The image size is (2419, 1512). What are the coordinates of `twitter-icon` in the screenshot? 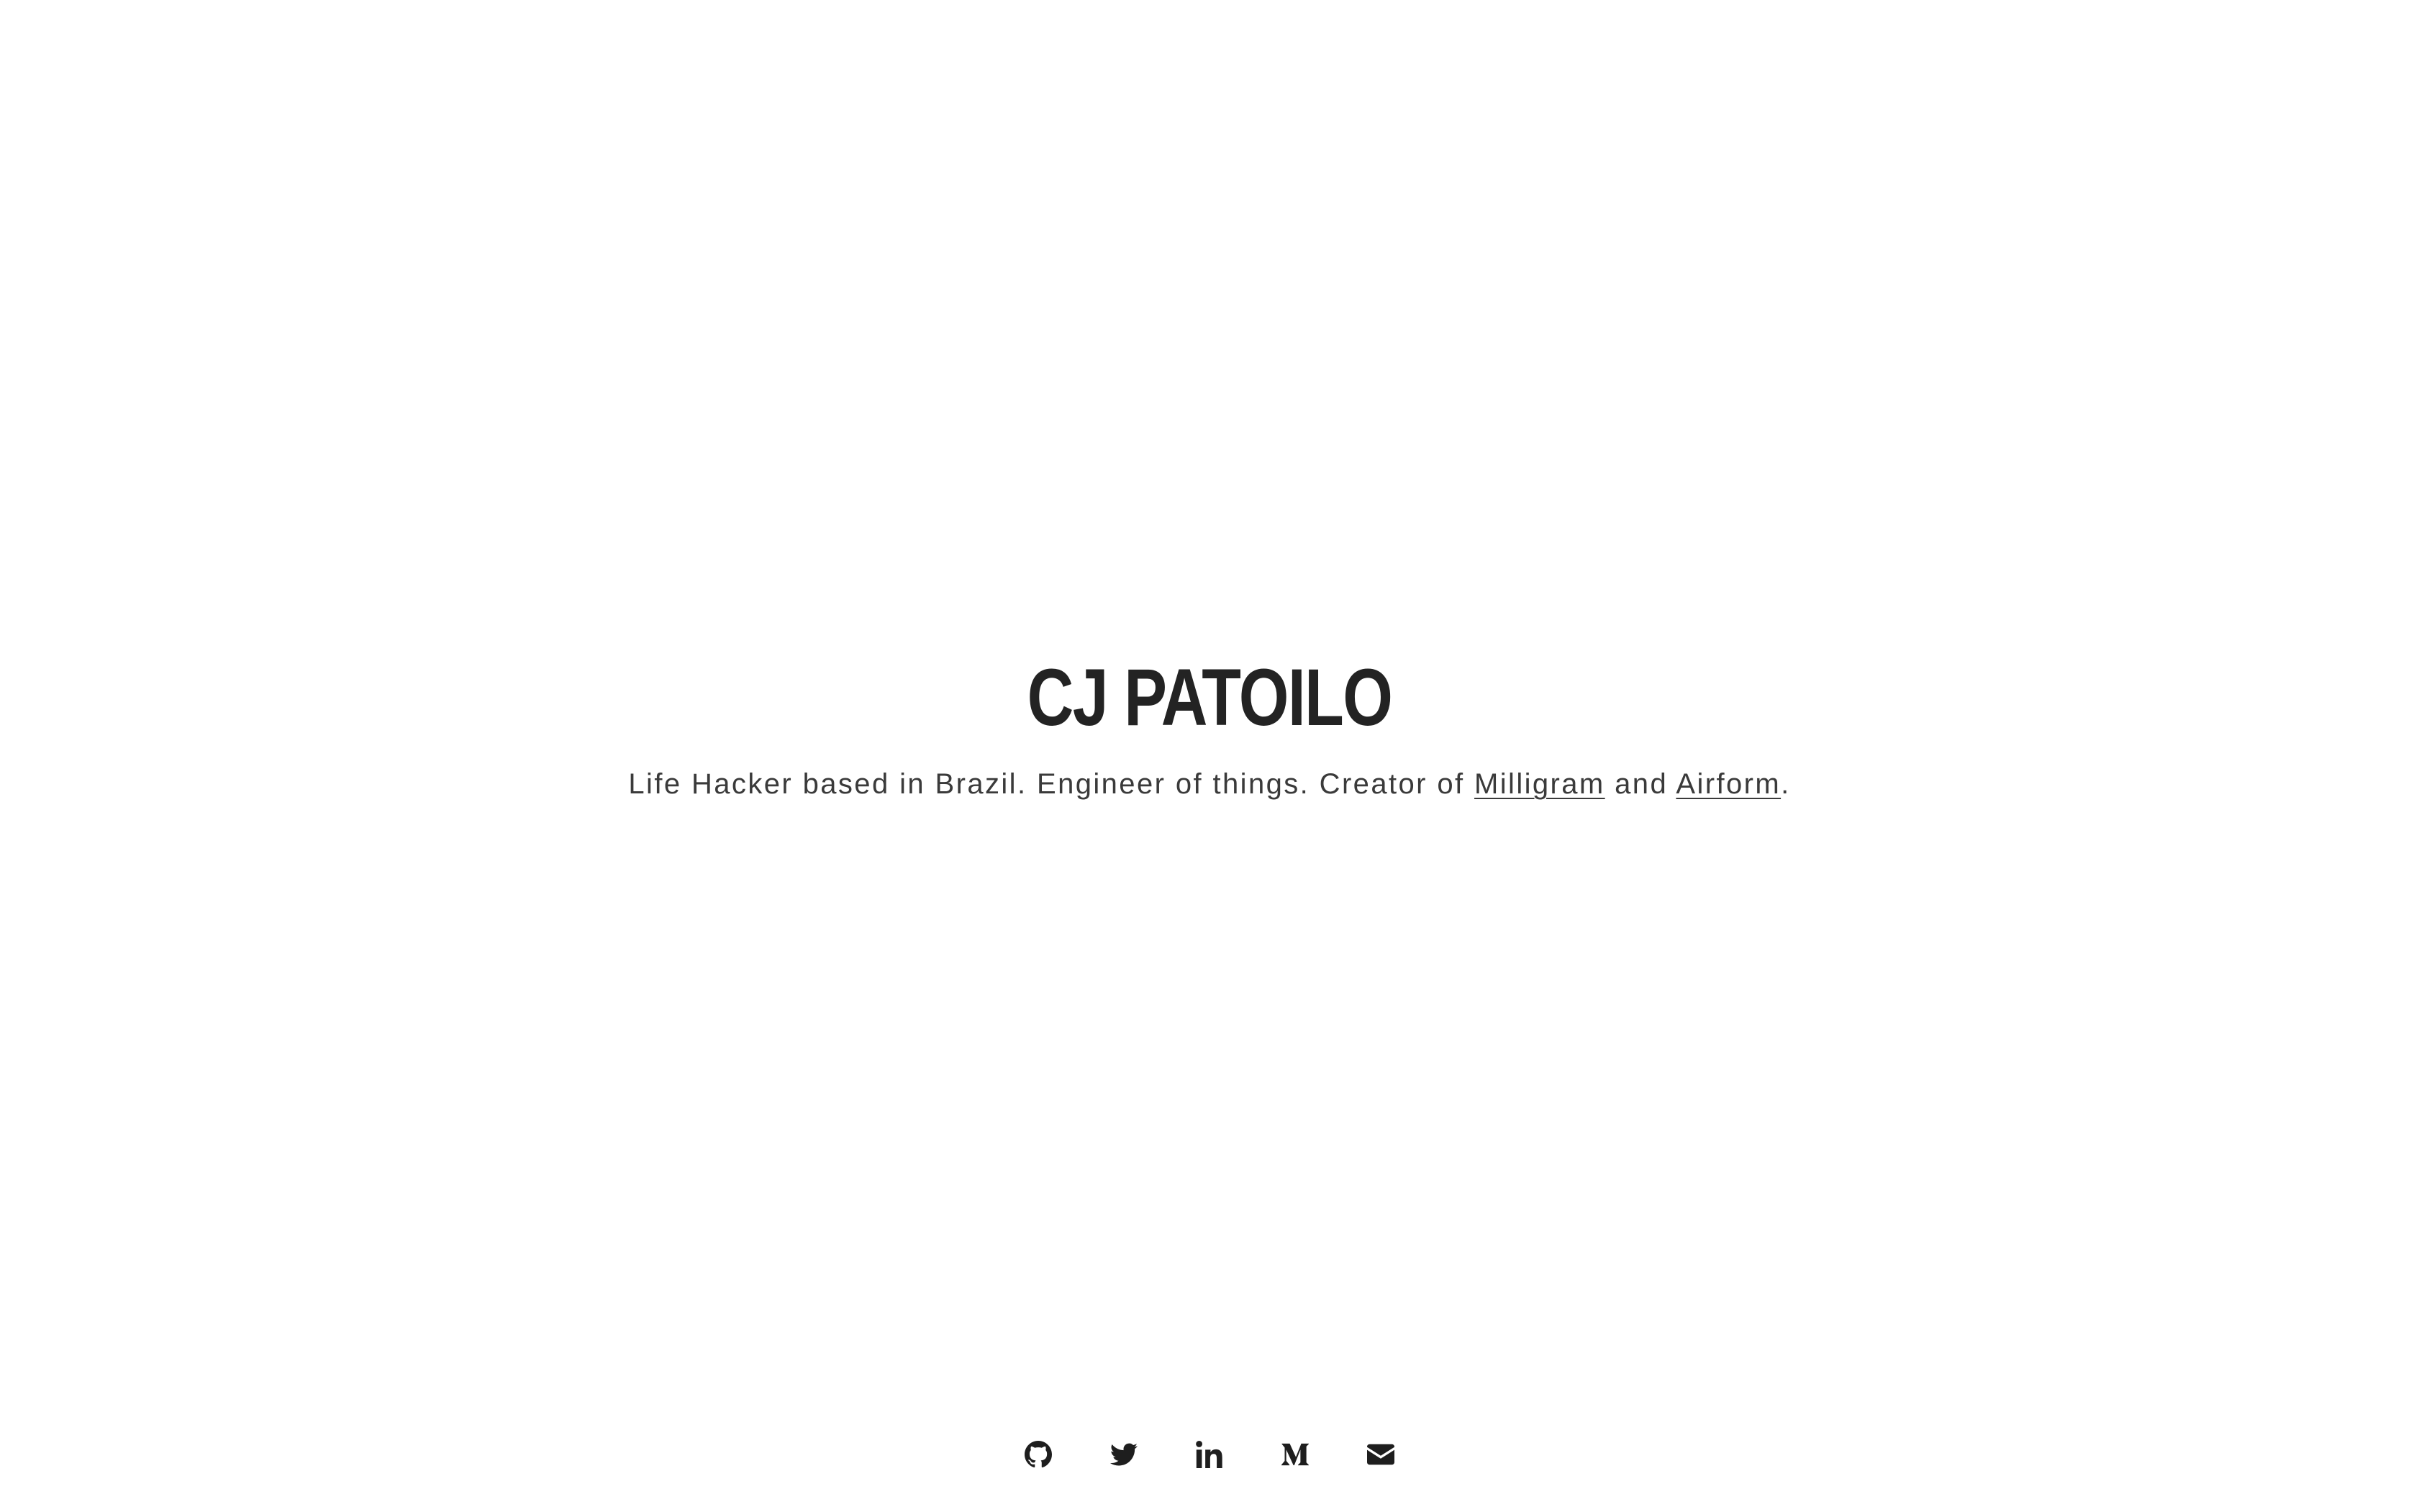 It's located at (1124, 1454).